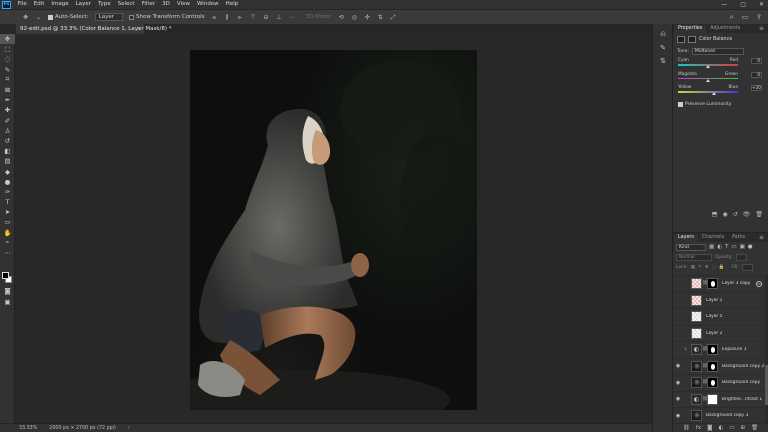 The width and height of the screenshot is (768, 432). What do you see at coordinates (742, 247) in the screenshot?
I see `smart-object-filter-icon: ▣` at bounding box center [742, 247].